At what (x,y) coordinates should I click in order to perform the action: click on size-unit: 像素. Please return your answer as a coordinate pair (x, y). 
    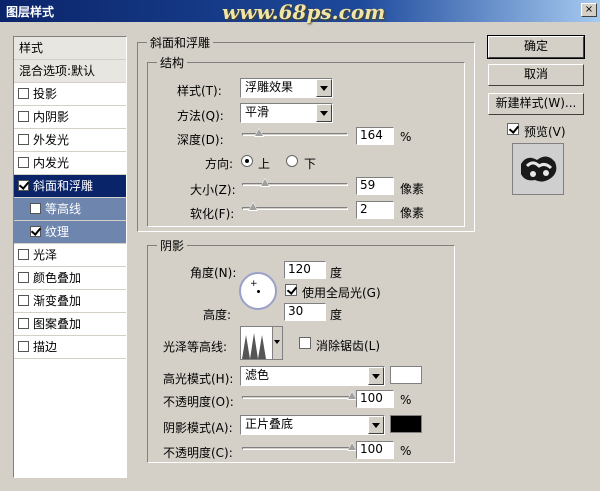
    Looking at the image, I should click on (412, 189).